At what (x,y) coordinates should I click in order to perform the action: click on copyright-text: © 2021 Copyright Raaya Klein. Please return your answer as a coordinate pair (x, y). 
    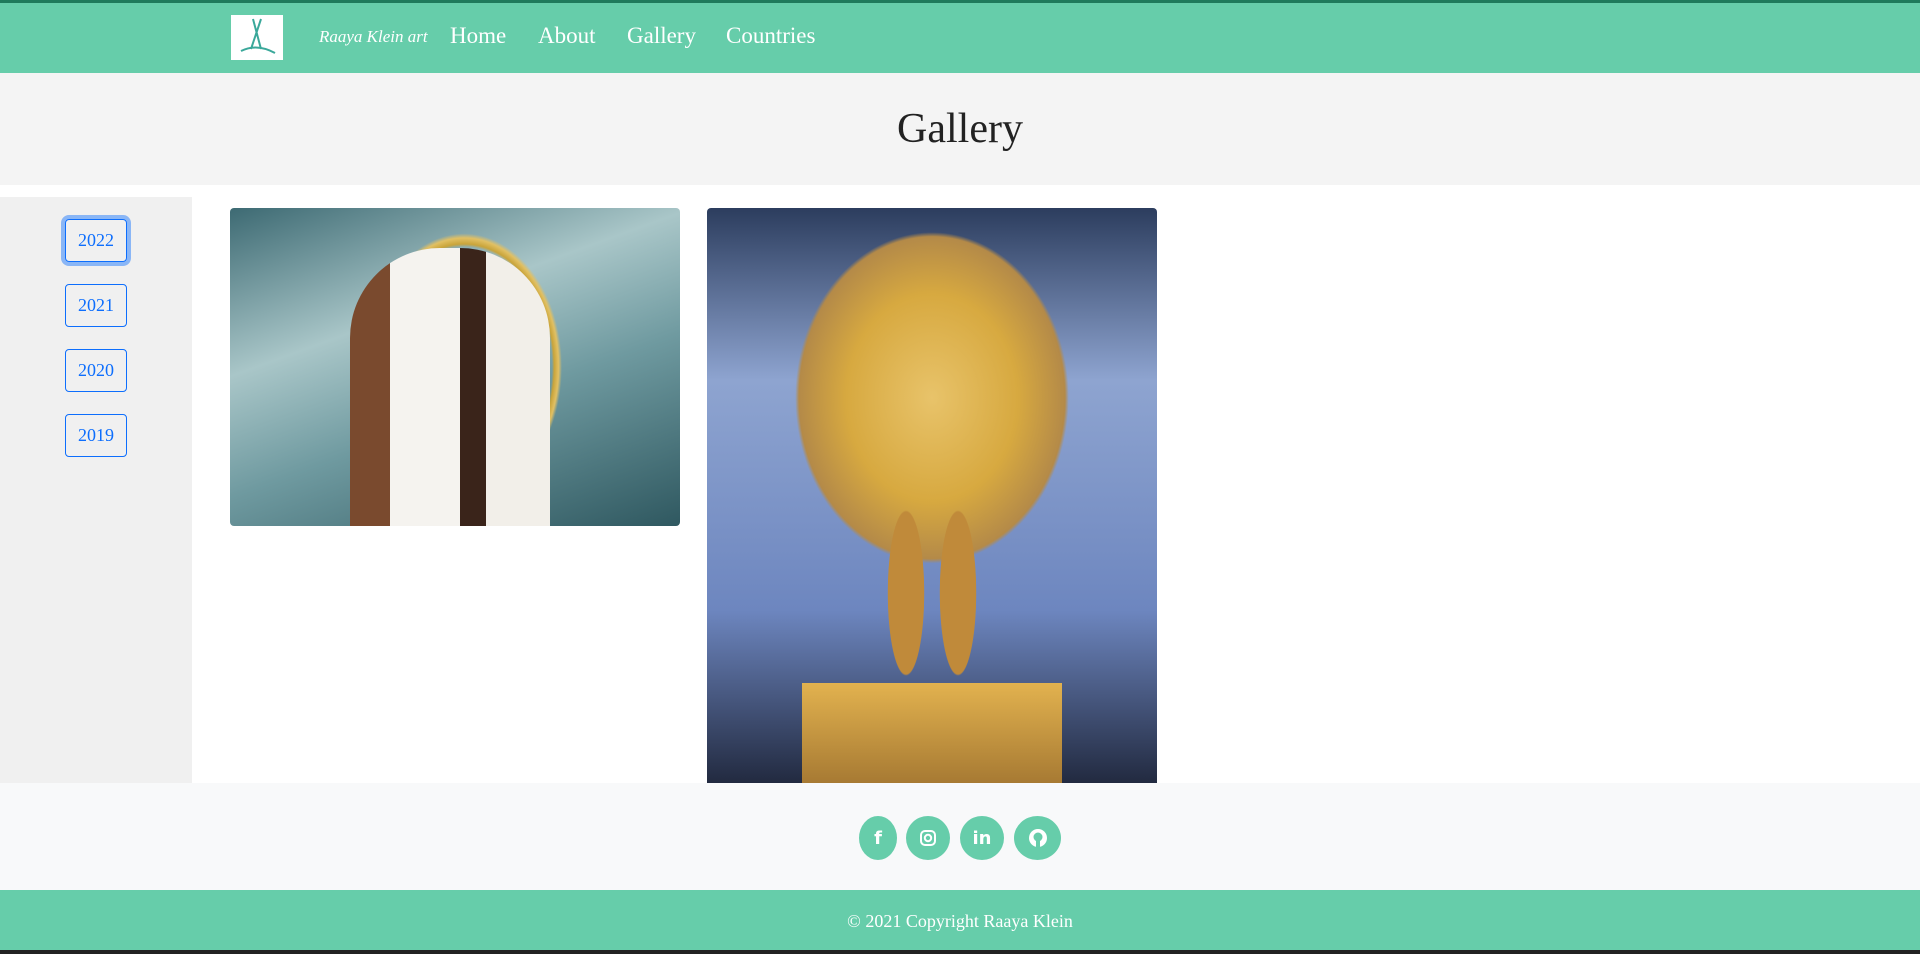
    Looking at the image, I should click on (960, 921).